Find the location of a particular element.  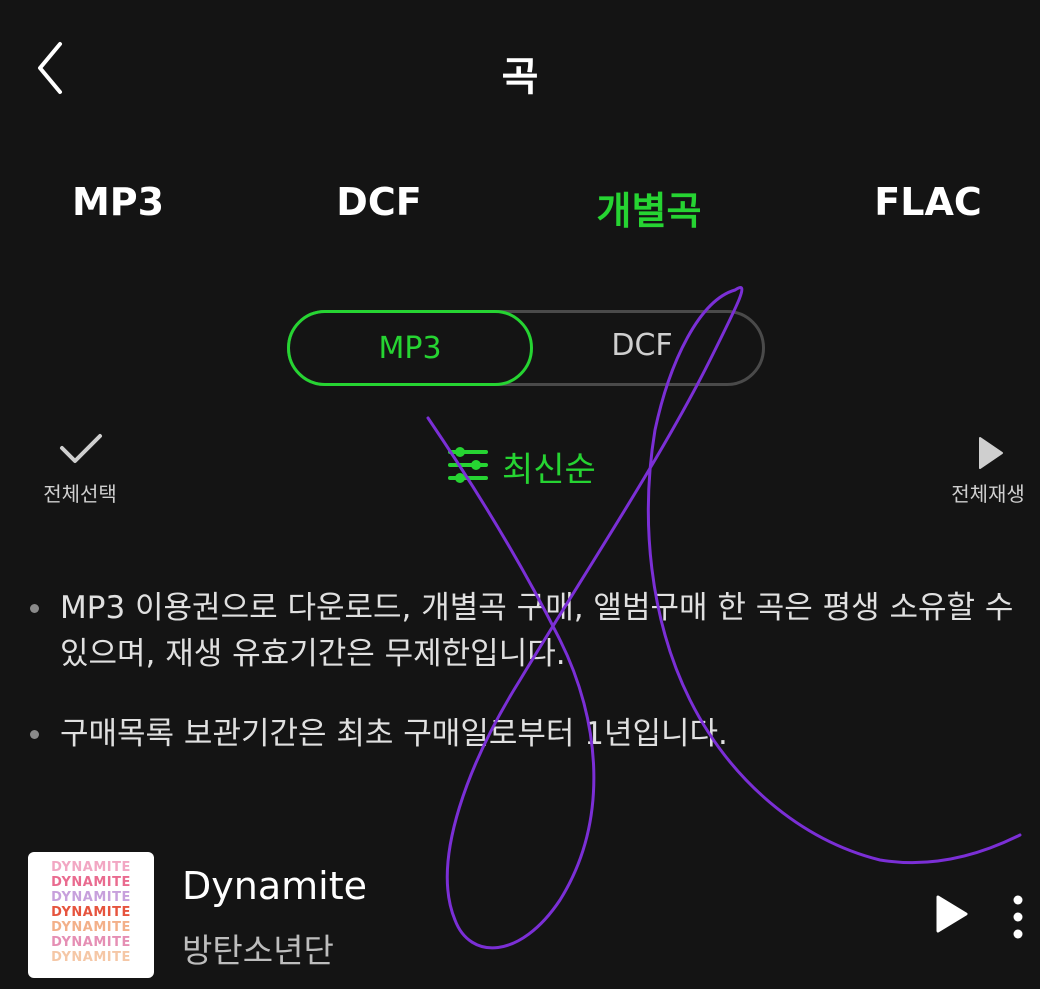

play-all-label: 전체재생 is located at coordinates (988, 494).